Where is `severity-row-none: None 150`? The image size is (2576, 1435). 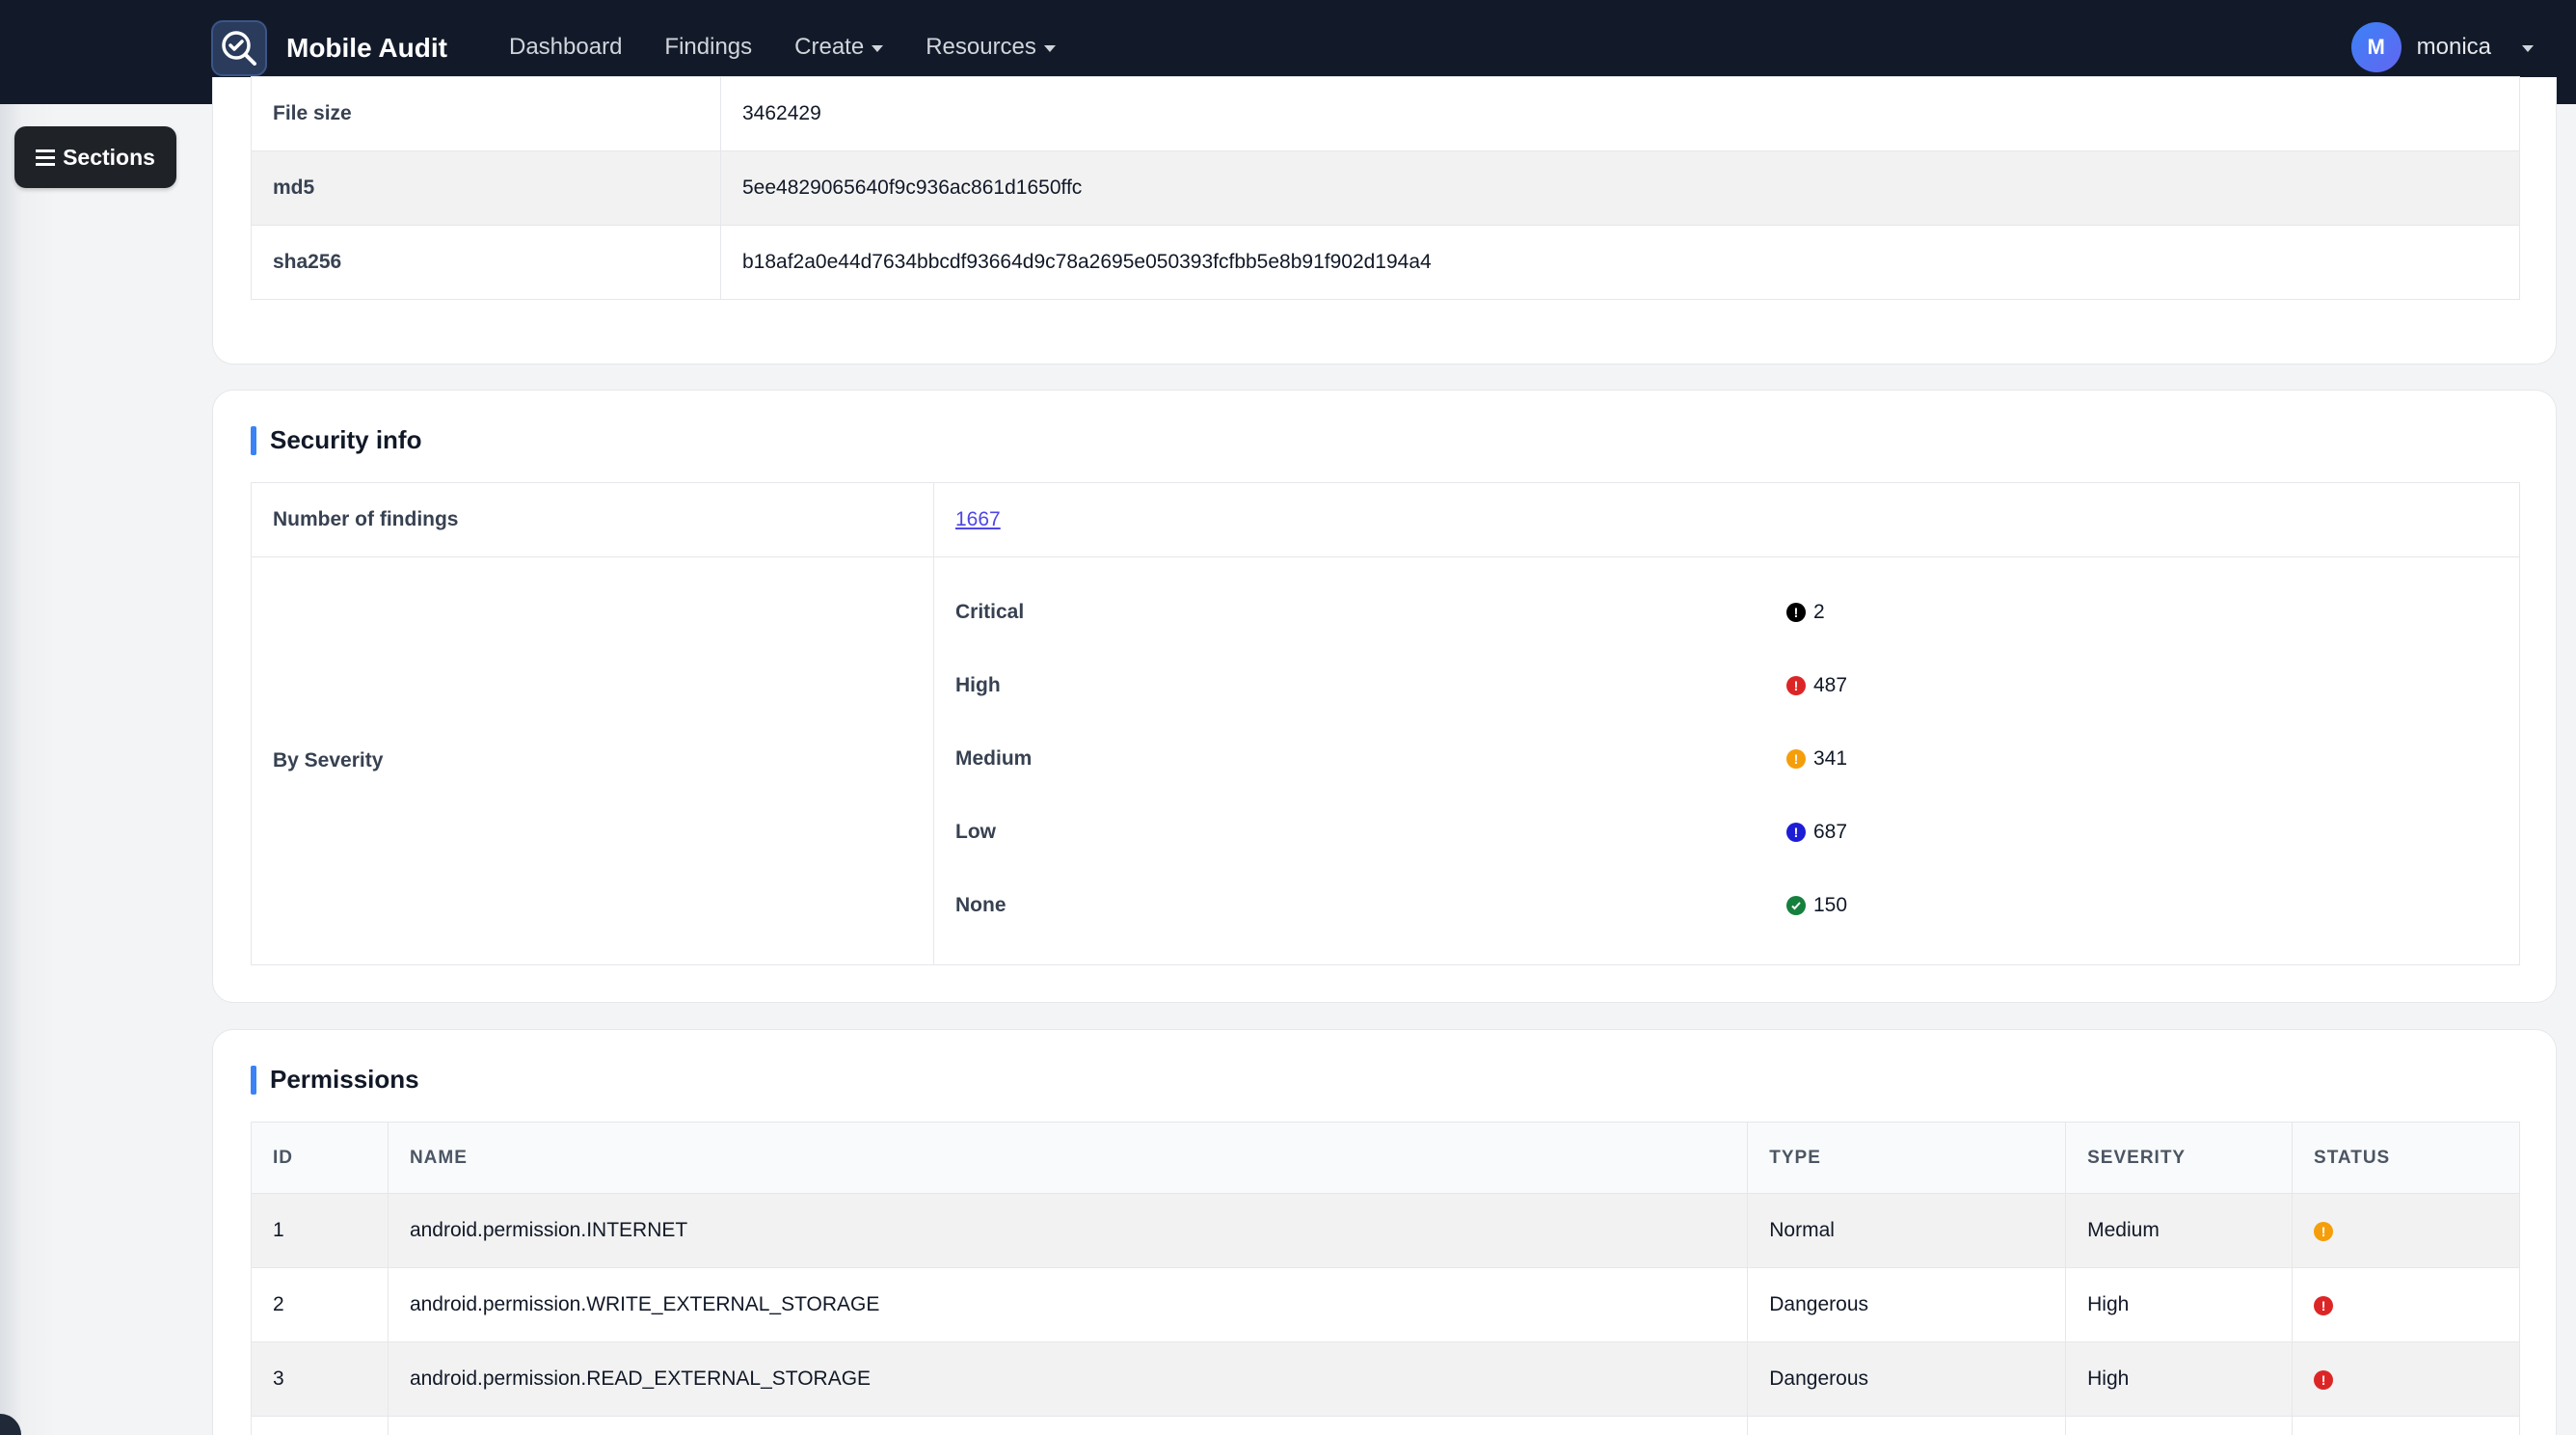 severity-row-none: None 150 is located at coordinates (1726, 906).